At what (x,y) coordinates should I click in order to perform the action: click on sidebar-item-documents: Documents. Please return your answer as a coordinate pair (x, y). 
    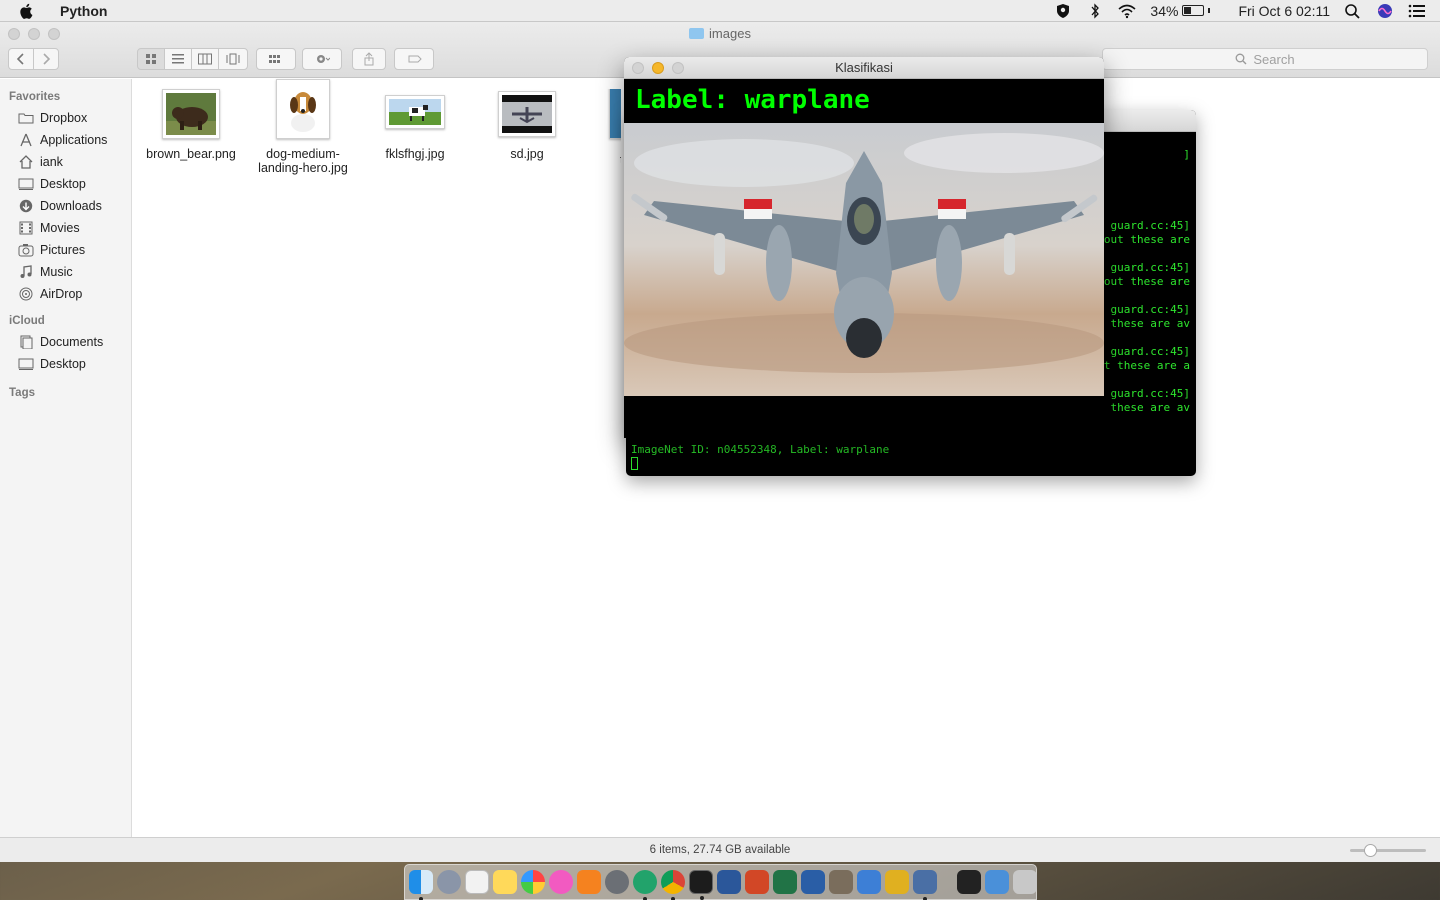
    Looking at the image, I should click on (65, 342).